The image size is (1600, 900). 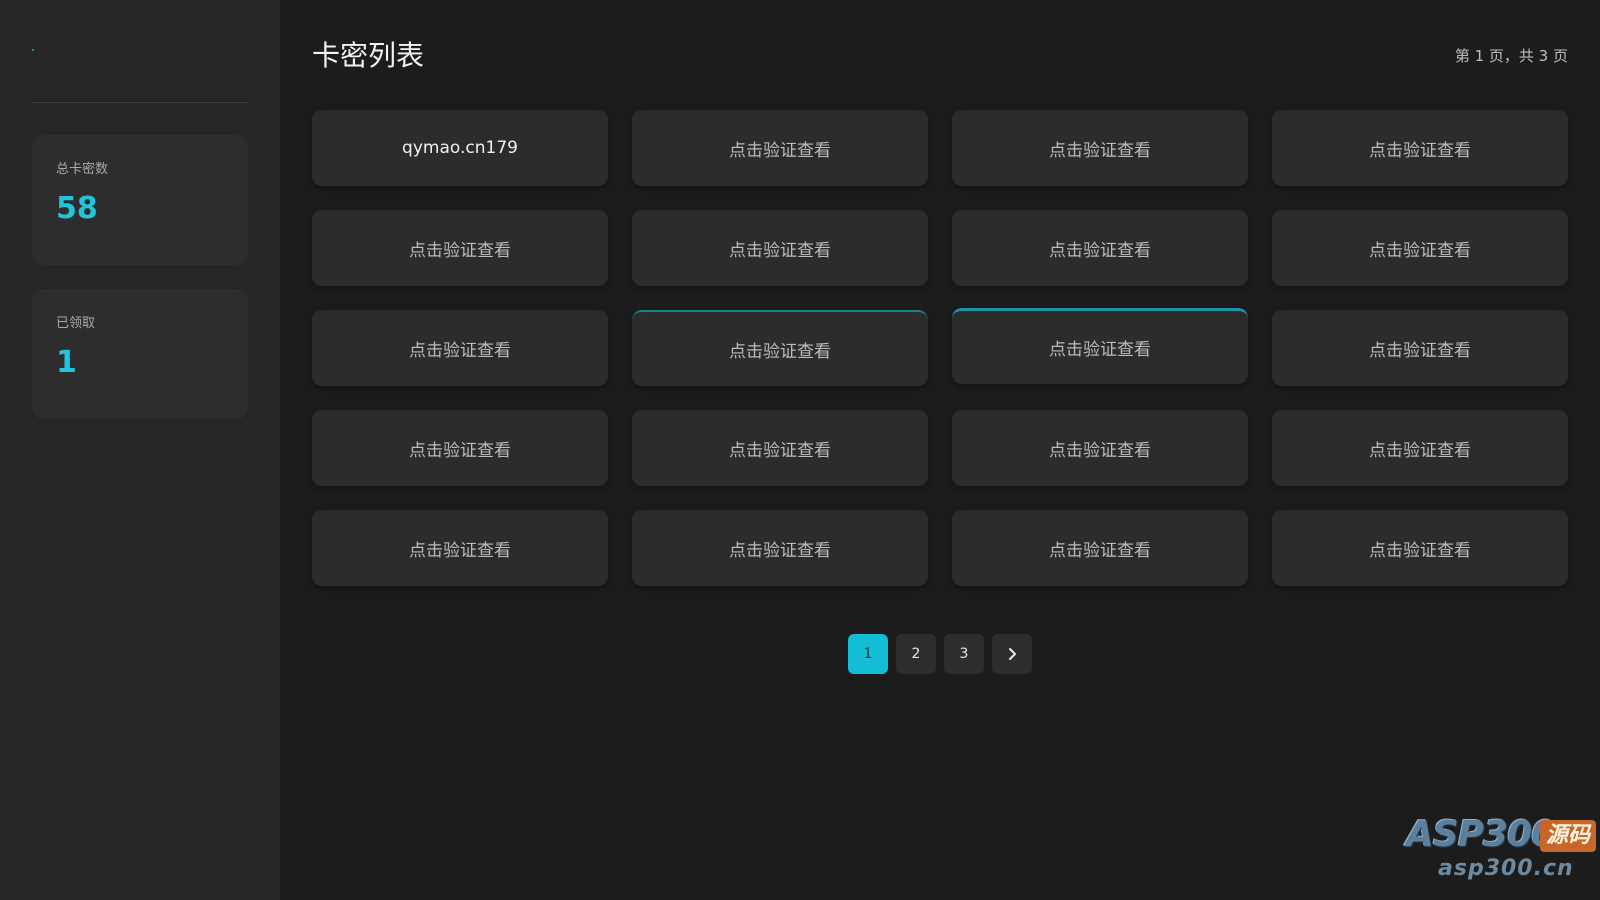 What do you see at coordinates (940, 55) in the screenshot?
I see `header: 卡密列表 第 1 页，共 3 页` at bounding box center [940, 55].